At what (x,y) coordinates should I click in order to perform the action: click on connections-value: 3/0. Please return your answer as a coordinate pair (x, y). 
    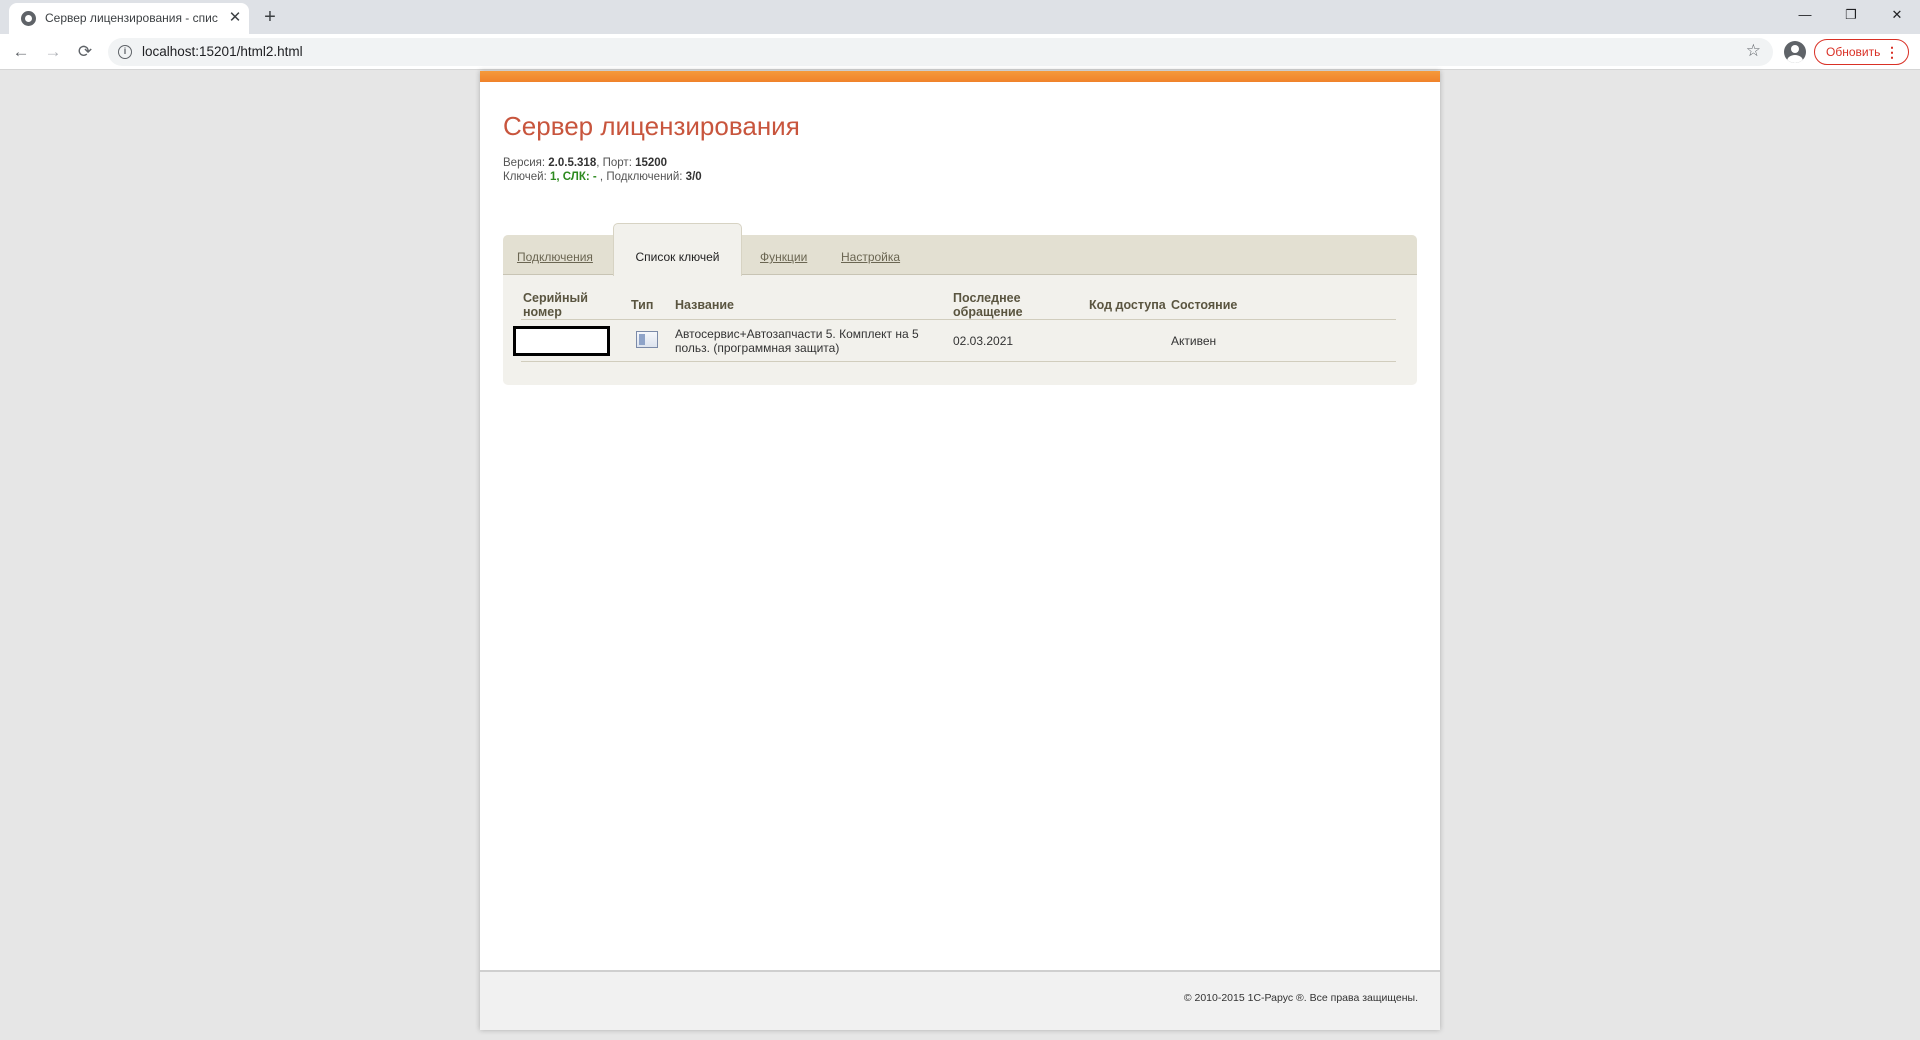
    Looking at the image, I should click on (693, 177).